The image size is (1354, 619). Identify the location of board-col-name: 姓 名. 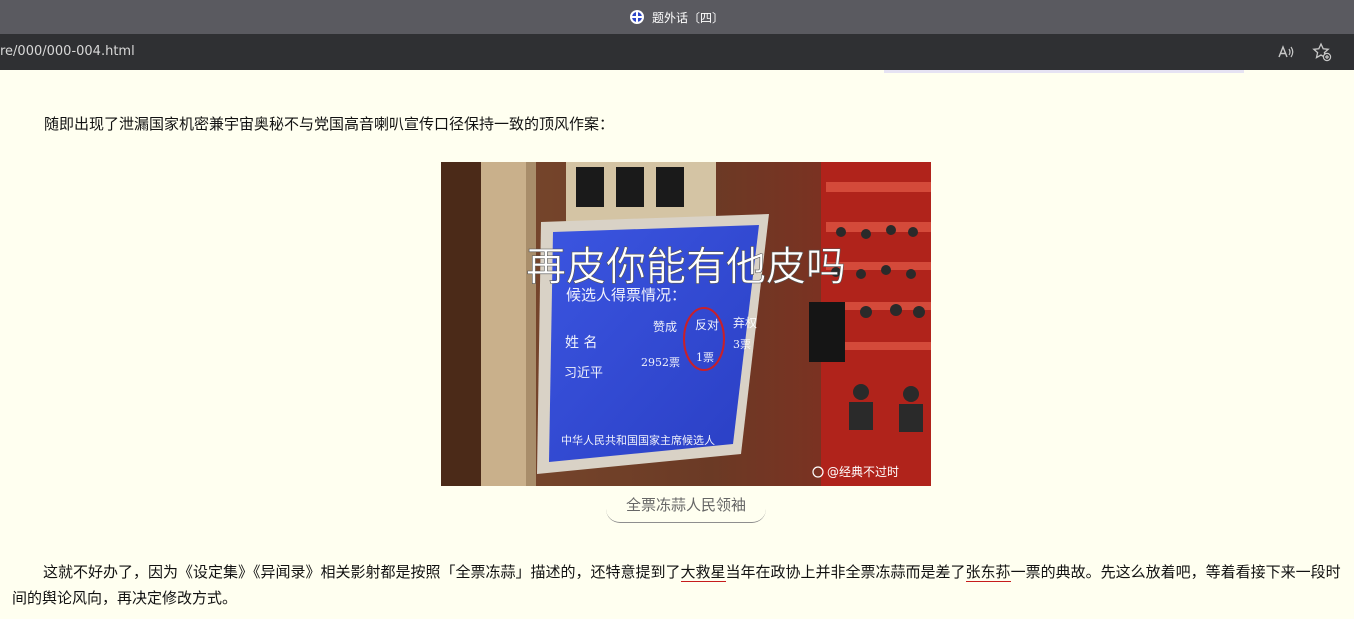
(581, 343).